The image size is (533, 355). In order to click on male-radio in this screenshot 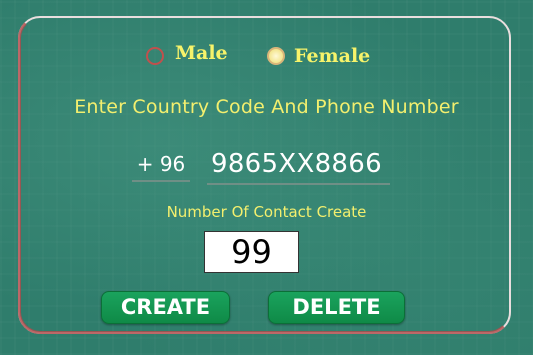, I will do `click(155, 56)`.